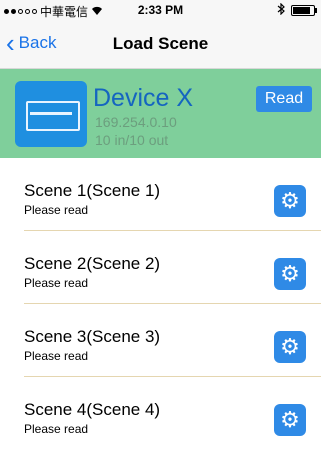 Image resolution: width=321 pixels, height=450 pixels. What do you see at coordinates (143, 98) in the screenshot?
I see `device-name: Device X` at bounding box center [143, 98].